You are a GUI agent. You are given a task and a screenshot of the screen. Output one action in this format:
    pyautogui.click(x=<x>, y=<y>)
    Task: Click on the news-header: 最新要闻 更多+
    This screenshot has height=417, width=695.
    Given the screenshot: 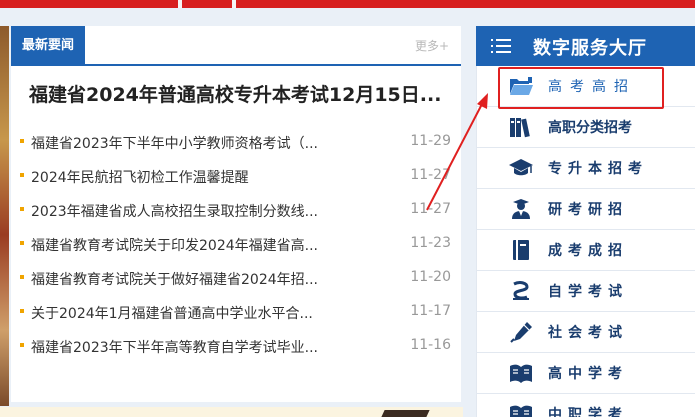 What is the action you would take?
    pyautogui.click(x=236, y=46)
    